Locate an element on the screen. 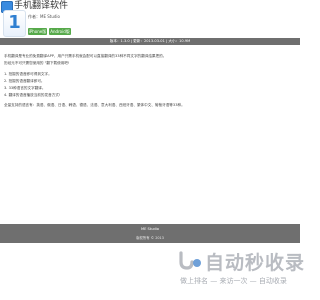 The image size is (320, 300). author-line: 作者：ME Studio is located at coordinates (44, 16).